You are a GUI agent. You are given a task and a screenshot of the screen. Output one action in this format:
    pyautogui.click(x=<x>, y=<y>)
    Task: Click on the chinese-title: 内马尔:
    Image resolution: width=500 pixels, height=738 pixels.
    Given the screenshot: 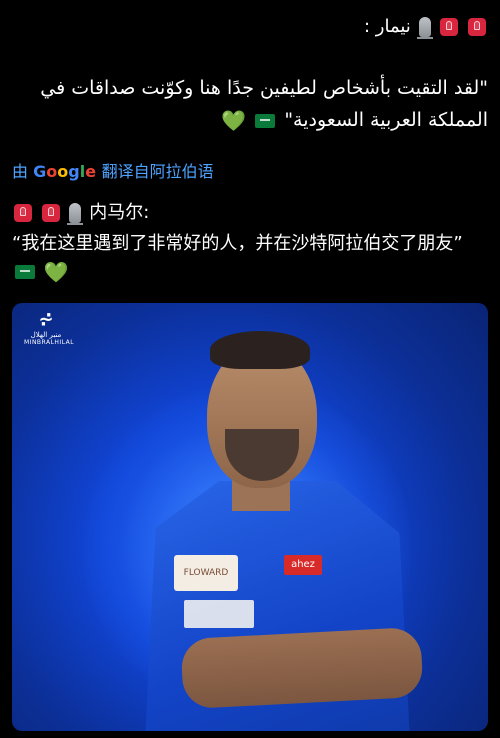 What is the action you would take?
    pyautogui.click(x=119, y=212)
    